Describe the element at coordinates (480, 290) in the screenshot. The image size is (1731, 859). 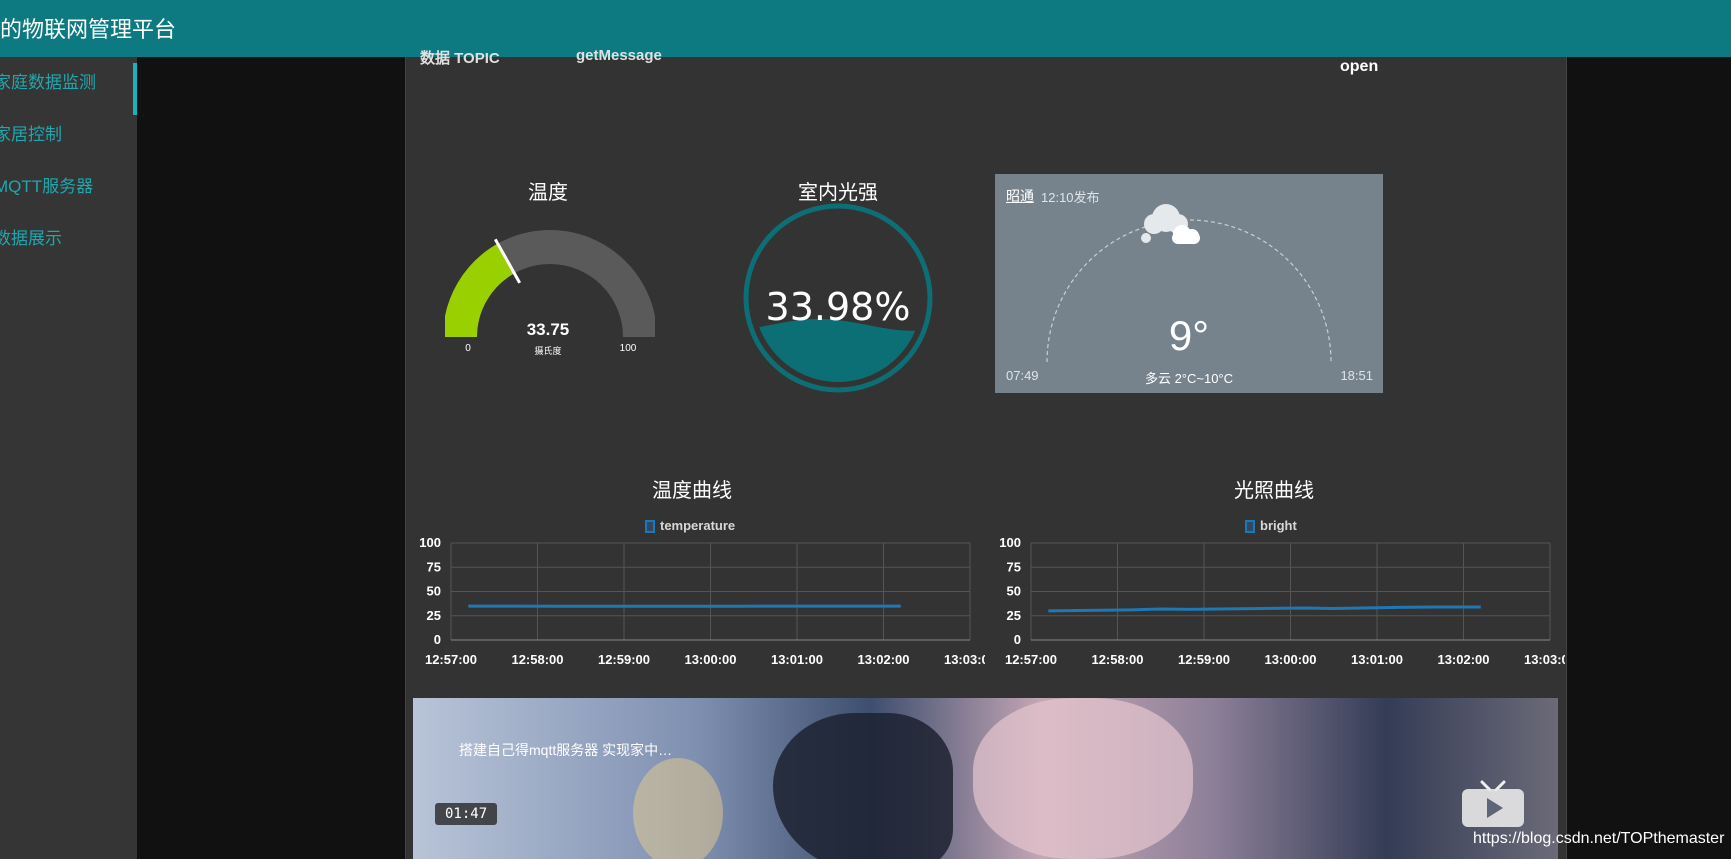
I see `gauge-fill` at that location.